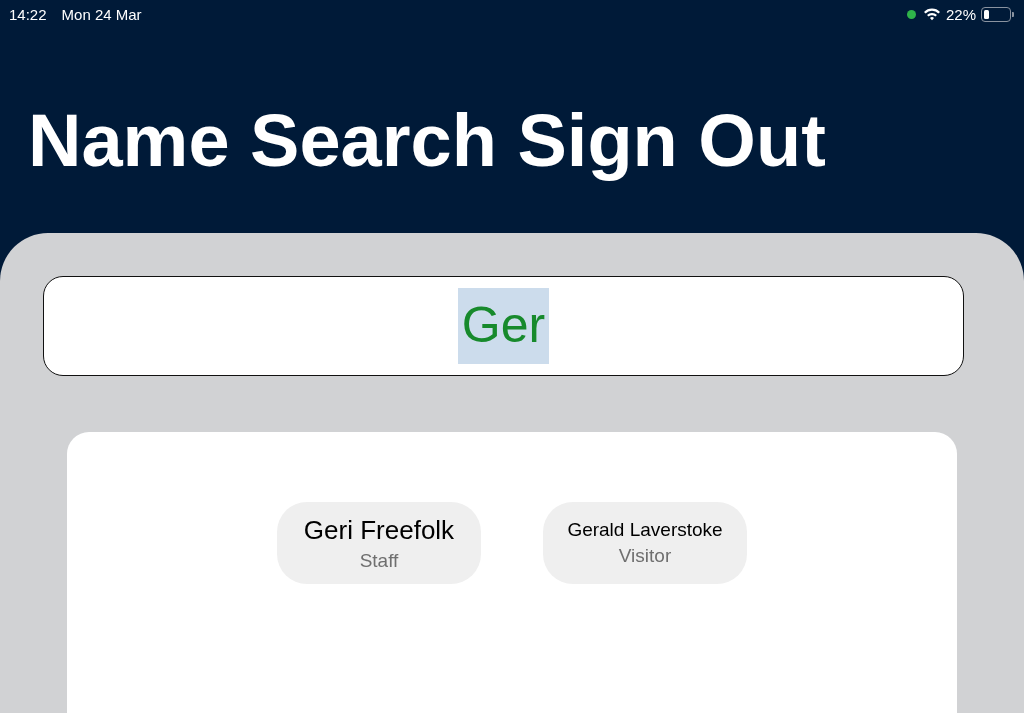  I want to click on status-time: 14:22, so click(28, 14).